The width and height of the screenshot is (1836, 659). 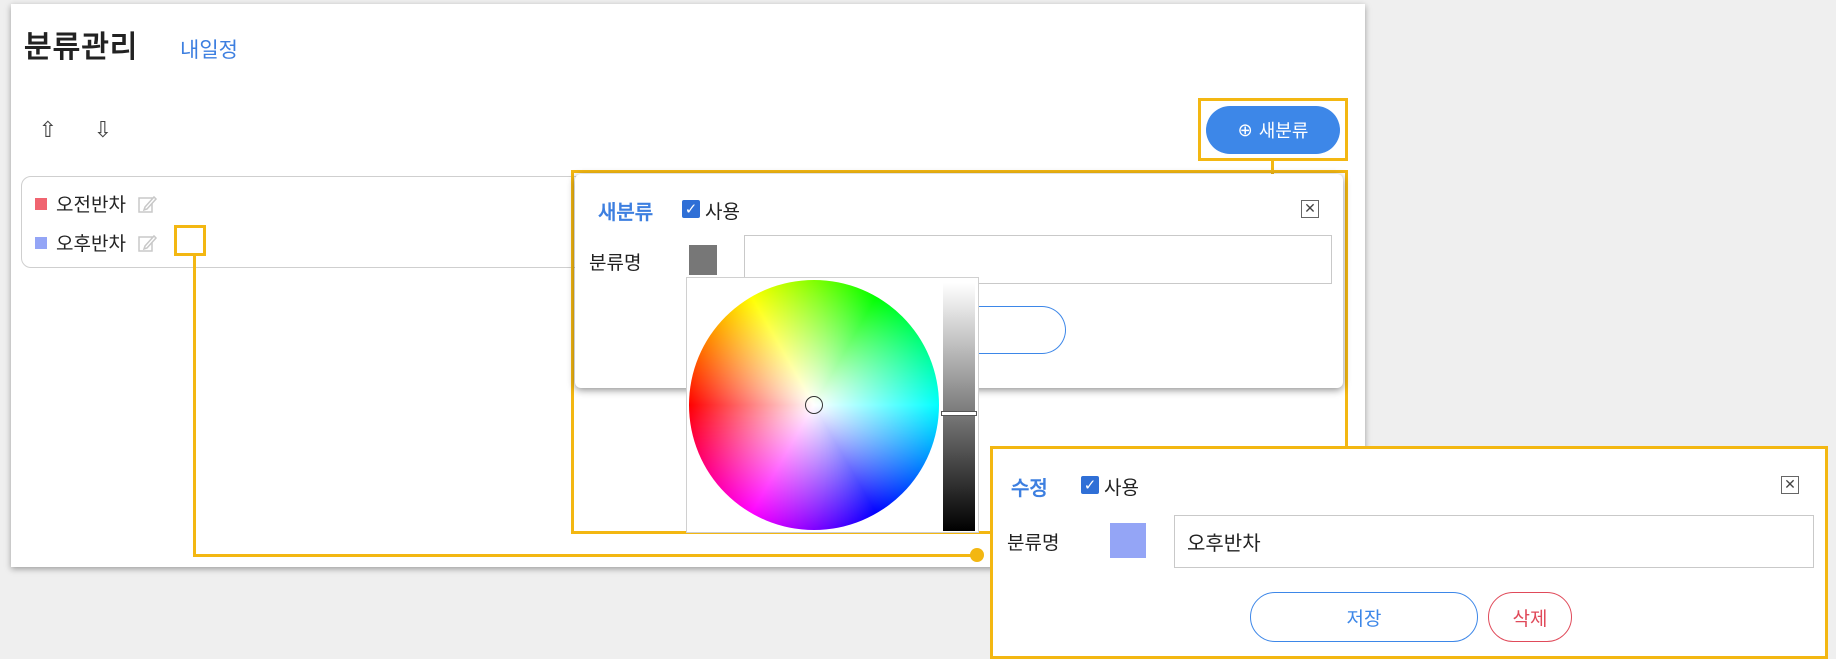 I want to click on brightness-slider, so click(x=959, y=407).